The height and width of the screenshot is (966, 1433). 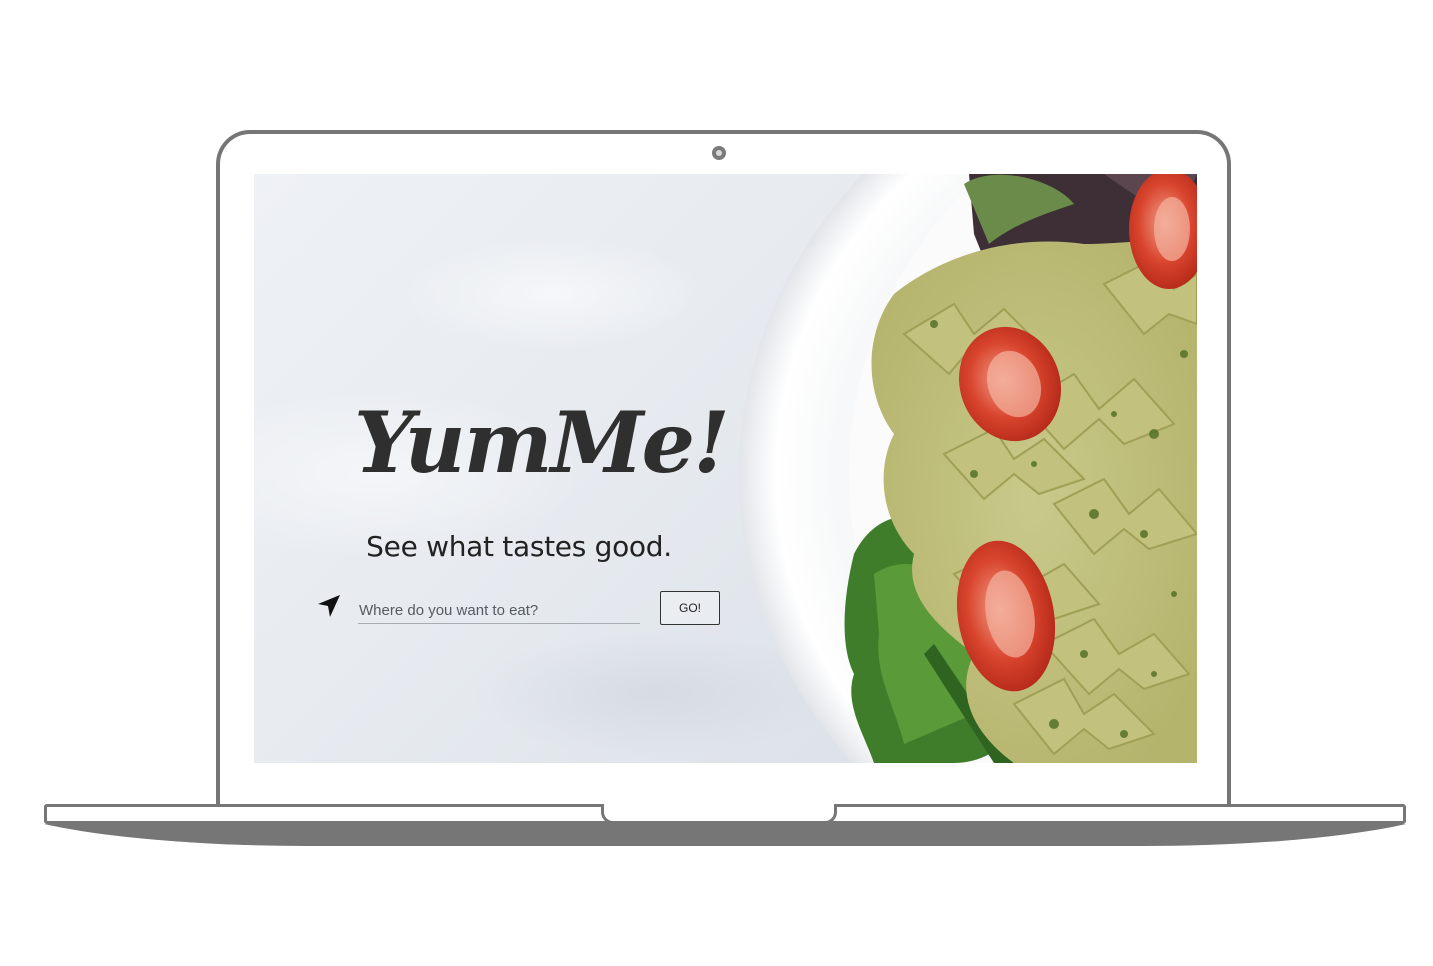 What do you see at coordinates (725, 835) in the screenshot?
I see `laptop-base-bottom` at bounding box center [725, 835].